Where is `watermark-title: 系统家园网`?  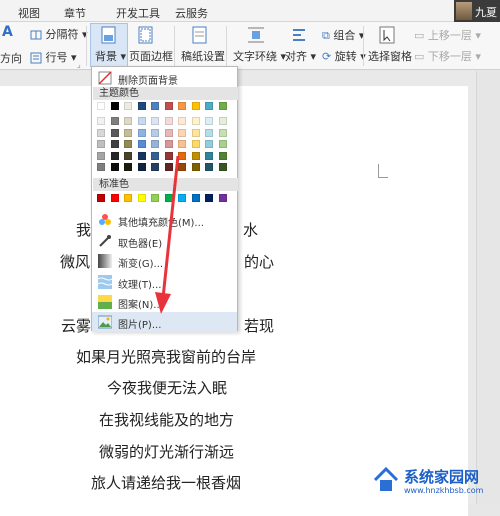
watermark-title: 系统家园网 is located at coordinates (442, 477).